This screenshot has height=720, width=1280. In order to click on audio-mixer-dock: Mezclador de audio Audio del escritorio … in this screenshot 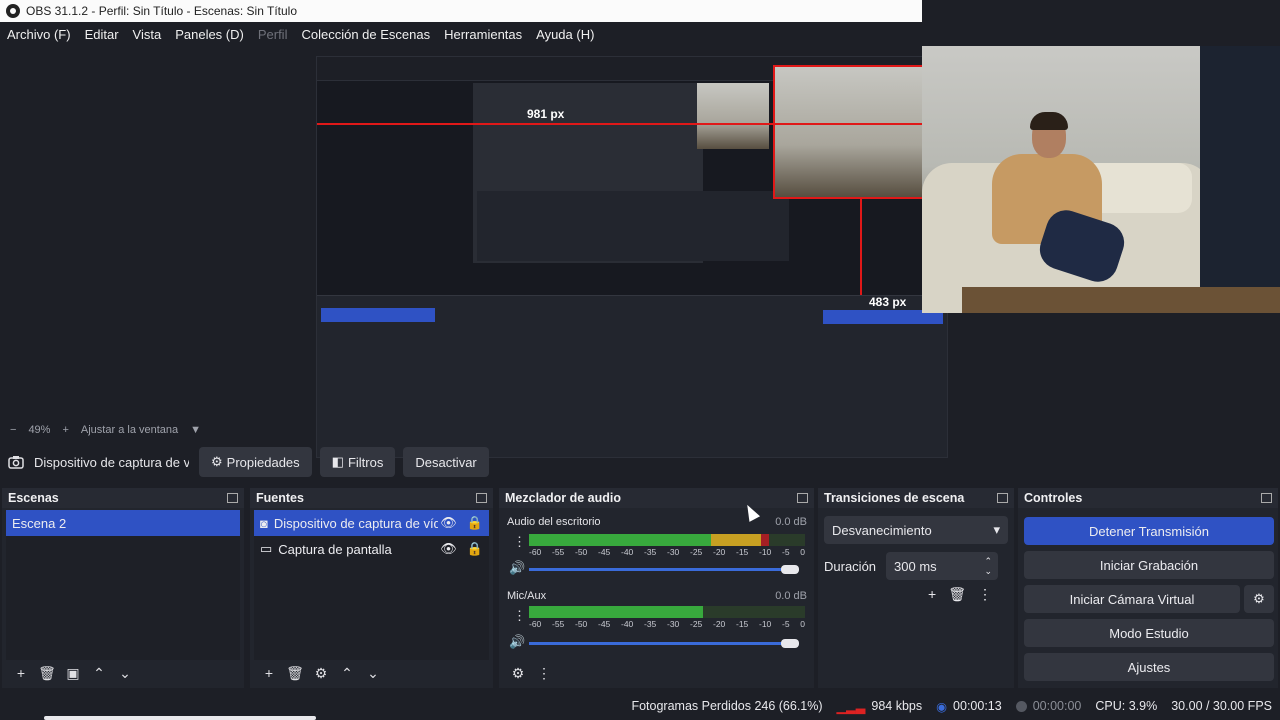, I will do `click(656, 588)`.